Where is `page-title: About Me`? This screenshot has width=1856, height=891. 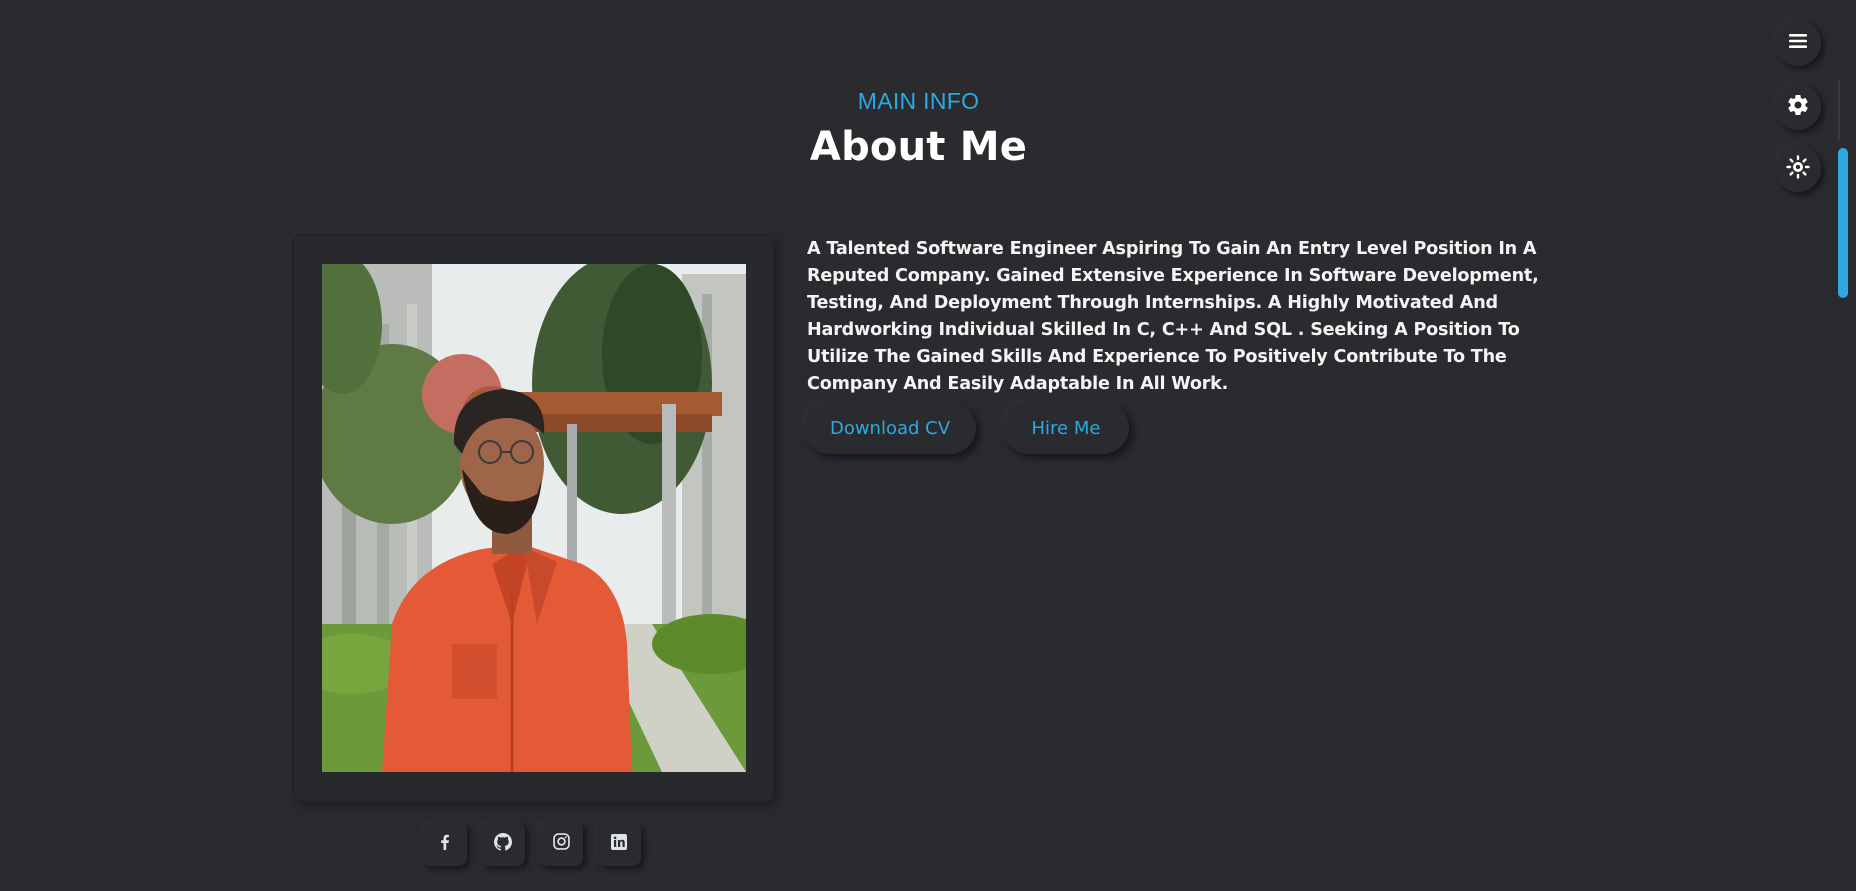
page-title: About Me is located at coordinates (918, 147).